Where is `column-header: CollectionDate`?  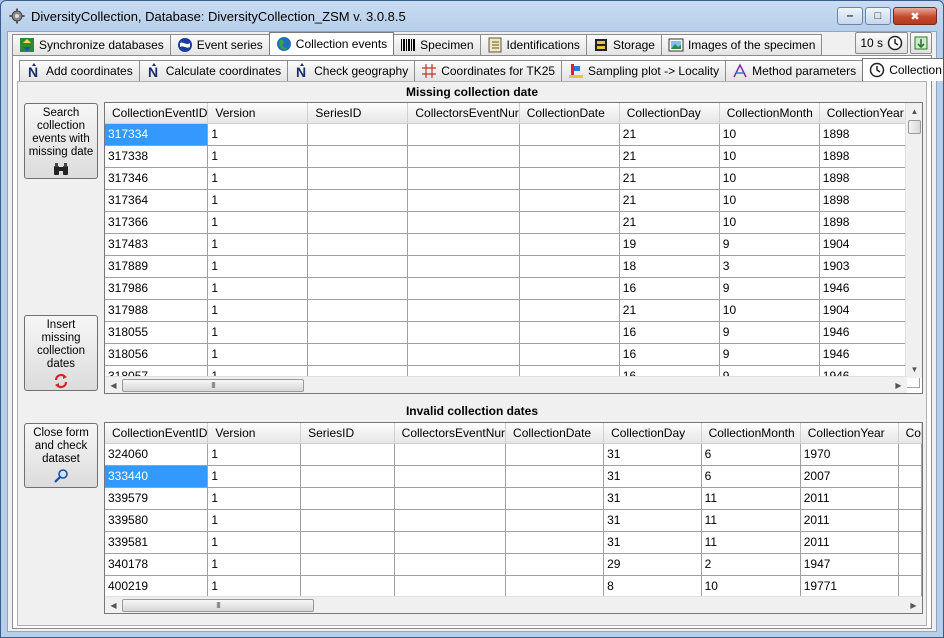
column-header: CollectionDate is located at coordinates (569, 113).